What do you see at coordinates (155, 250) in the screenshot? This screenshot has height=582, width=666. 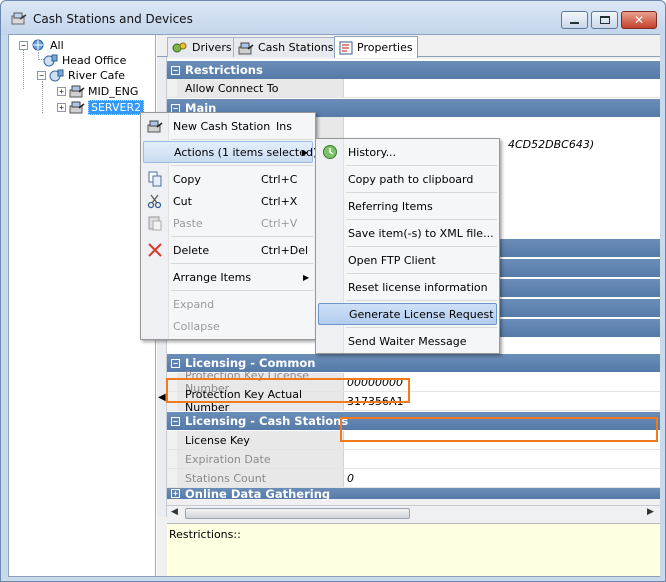 I see `delete-icon` at bounding box center [155, 250].